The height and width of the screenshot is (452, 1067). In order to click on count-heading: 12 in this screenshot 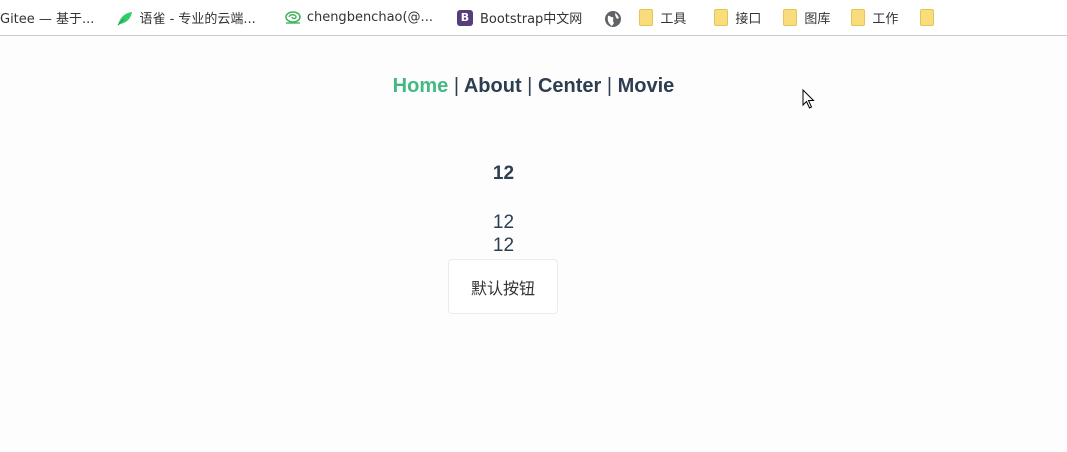, I will do `click(503, 173)`.